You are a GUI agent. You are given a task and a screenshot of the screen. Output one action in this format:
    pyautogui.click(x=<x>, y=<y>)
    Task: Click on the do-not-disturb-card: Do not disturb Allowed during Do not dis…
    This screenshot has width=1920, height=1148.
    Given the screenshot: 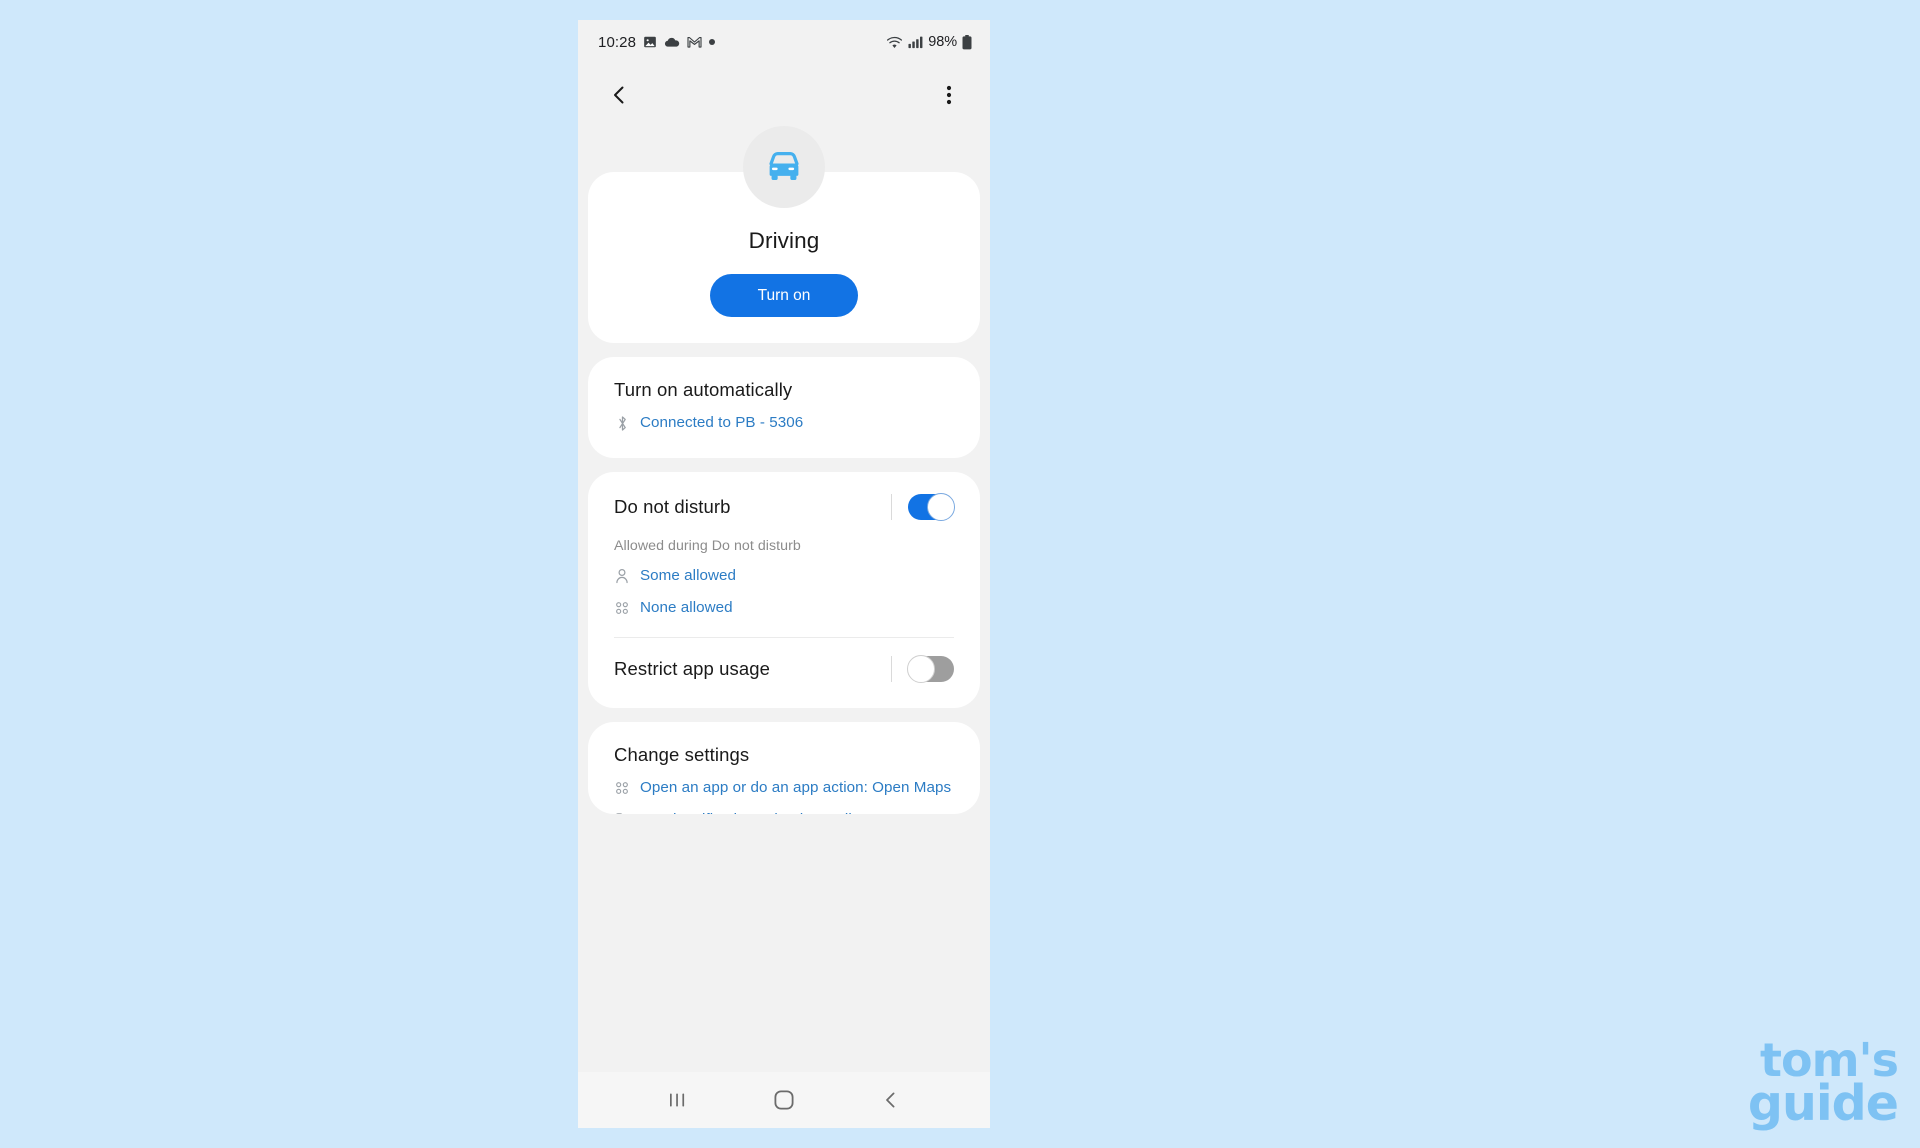 What is the action you would take?
    pyautogui.click(x=784, y=589)
    